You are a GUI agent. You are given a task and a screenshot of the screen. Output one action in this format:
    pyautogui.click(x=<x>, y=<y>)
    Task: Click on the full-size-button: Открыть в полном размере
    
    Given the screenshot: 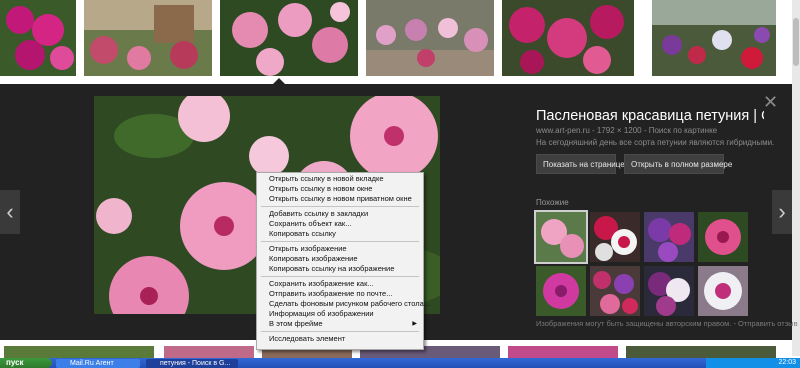 What is the action you would take?
    pyautogui.click(x=678, y=164)
    